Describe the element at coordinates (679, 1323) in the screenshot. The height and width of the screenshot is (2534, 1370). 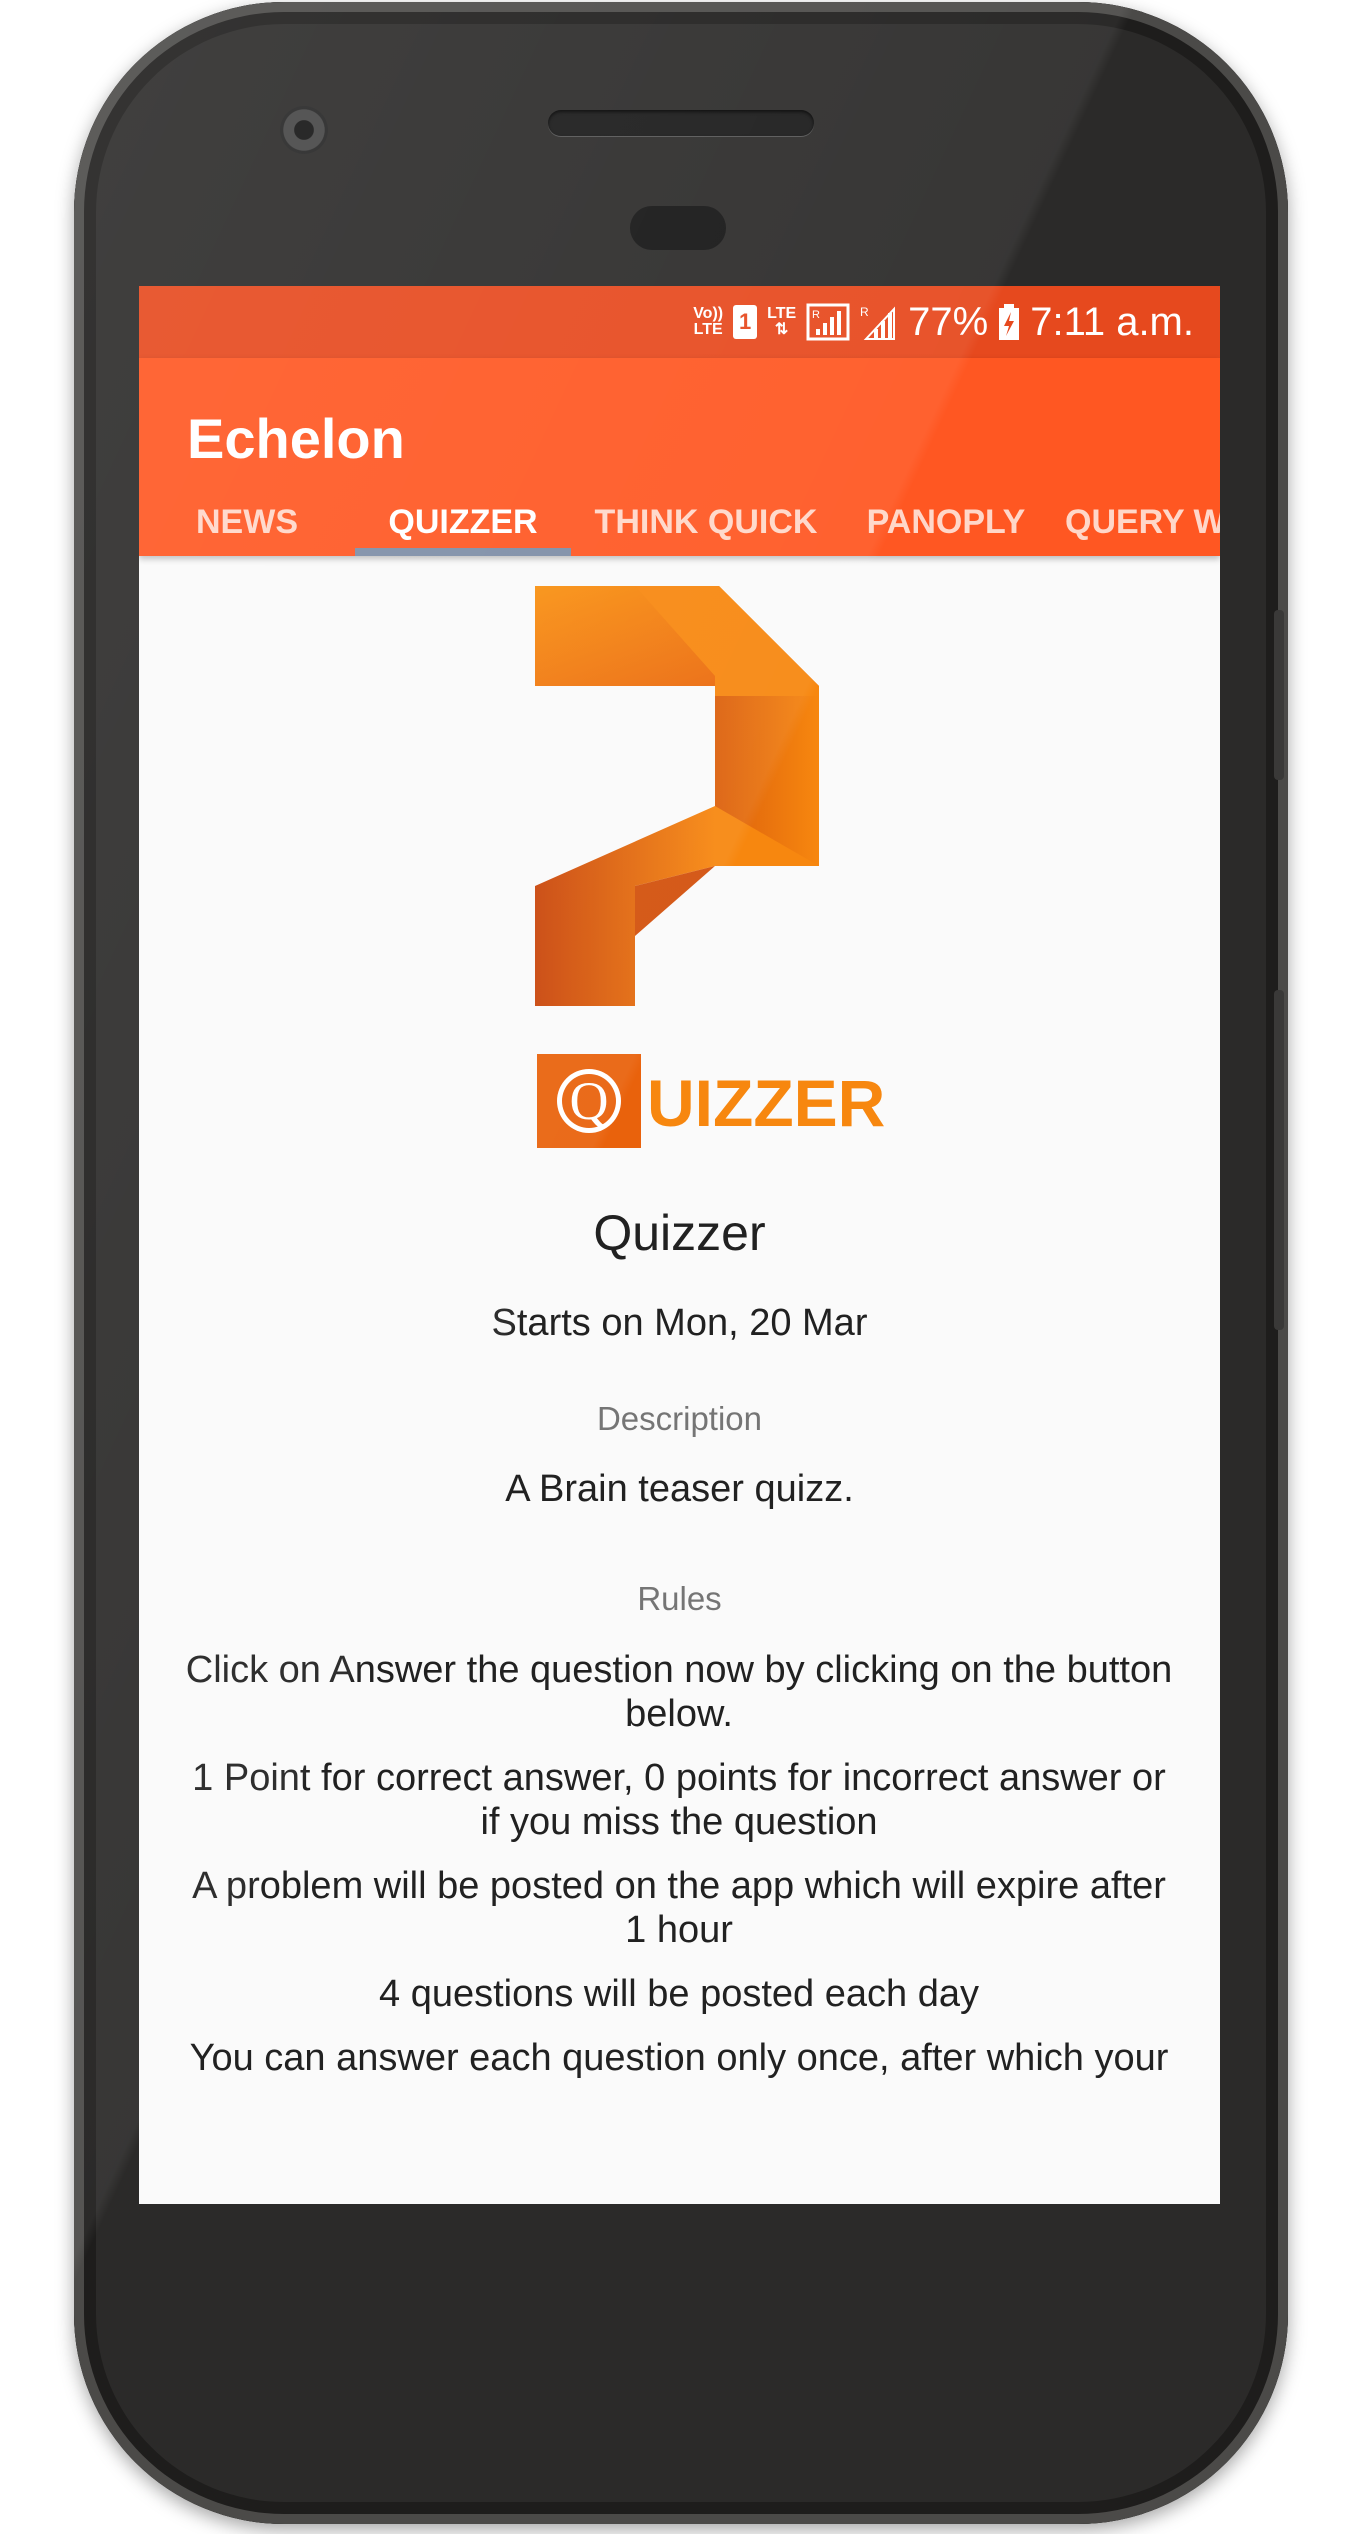
I see `event-start-date: Starts on Mon, 20 Mar` at that location.